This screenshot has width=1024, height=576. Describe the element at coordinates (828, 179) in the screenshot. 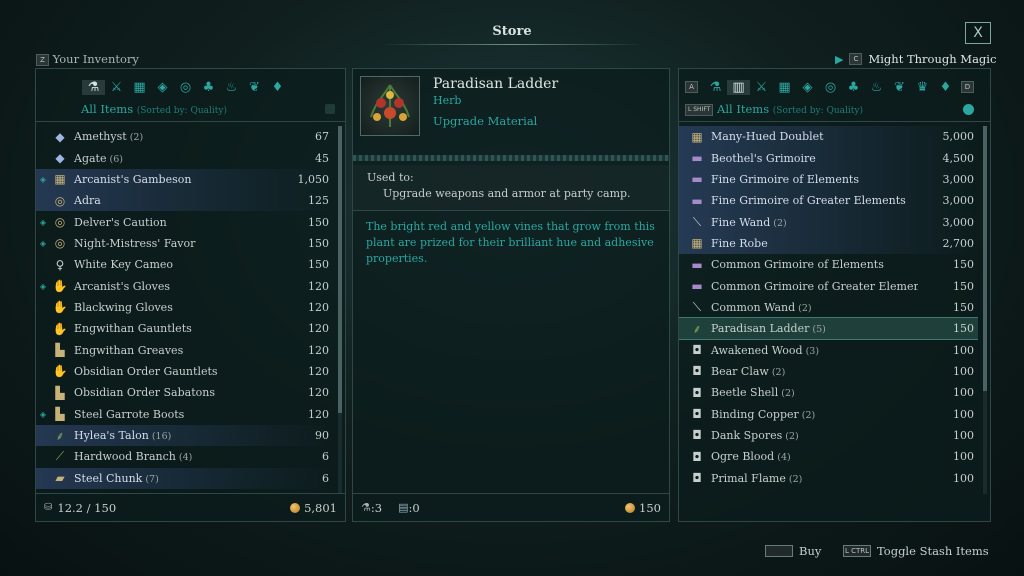

I see `list-item: ▬ Fine Grimoire of Elements 3,000` at that location.